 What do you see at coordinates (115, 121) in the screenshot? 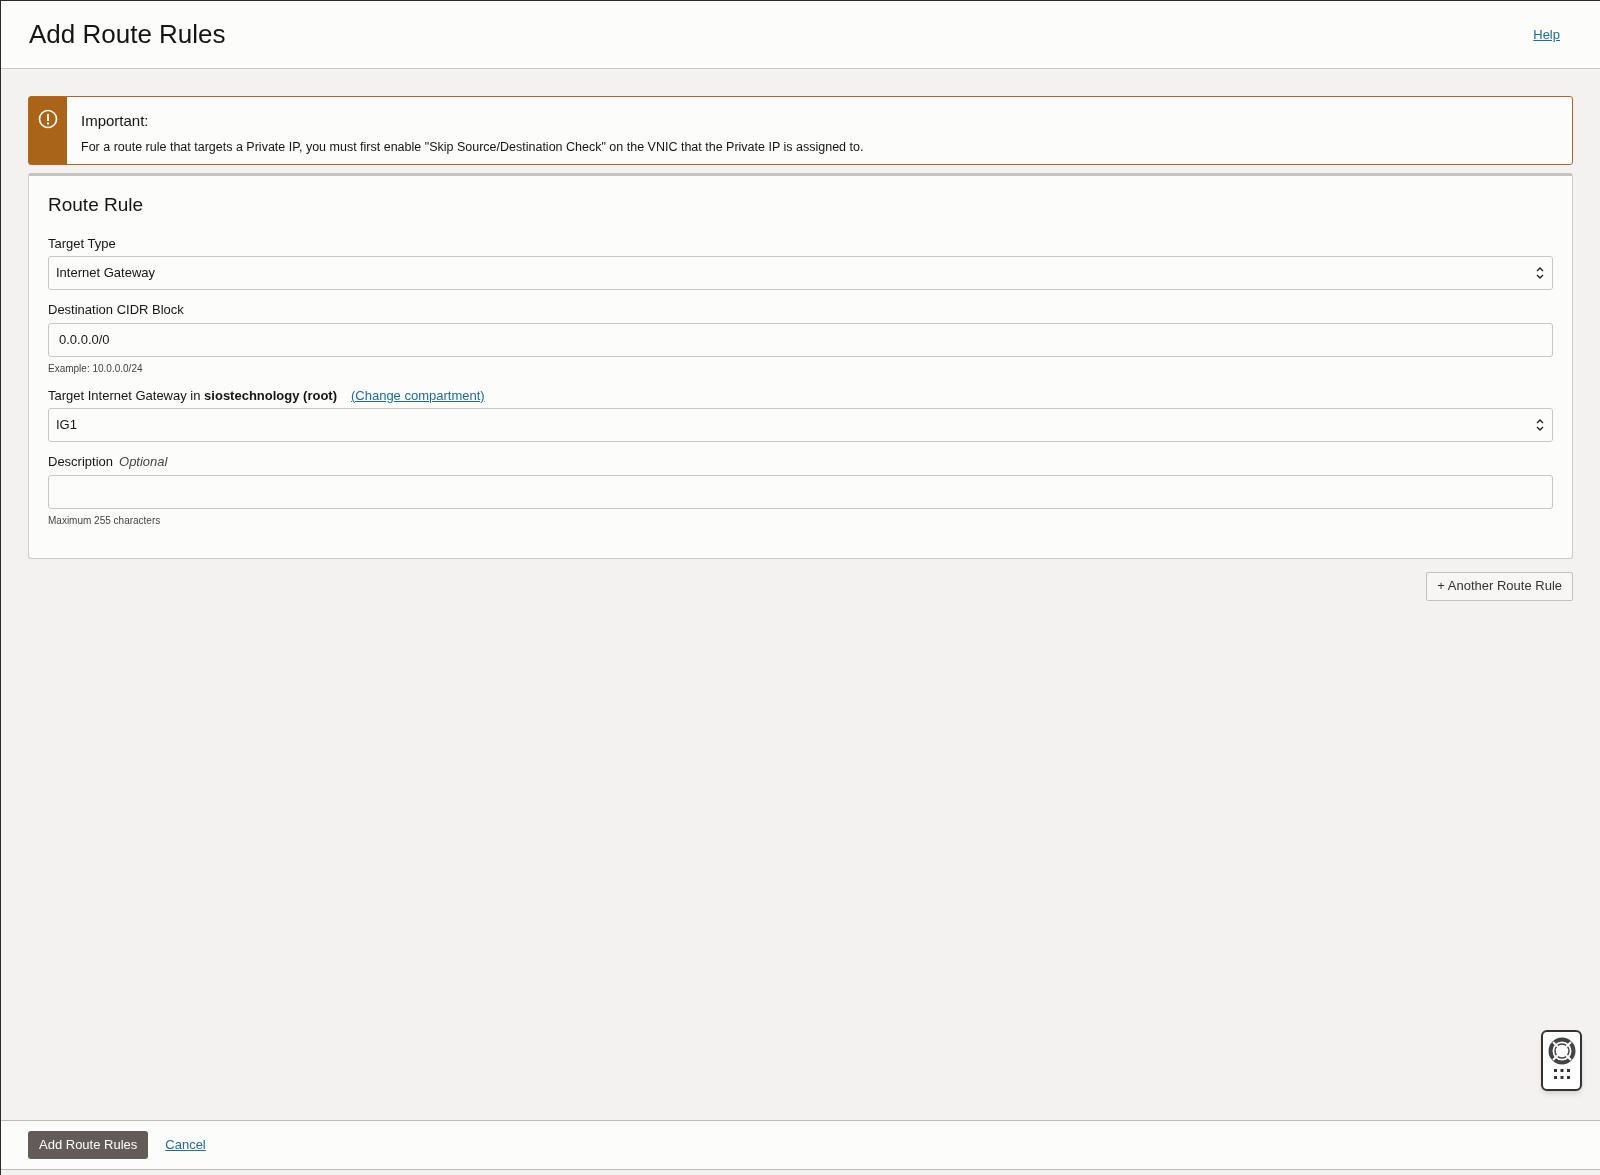
I see `alert-title: Important:` at bounding box center [115, 121].